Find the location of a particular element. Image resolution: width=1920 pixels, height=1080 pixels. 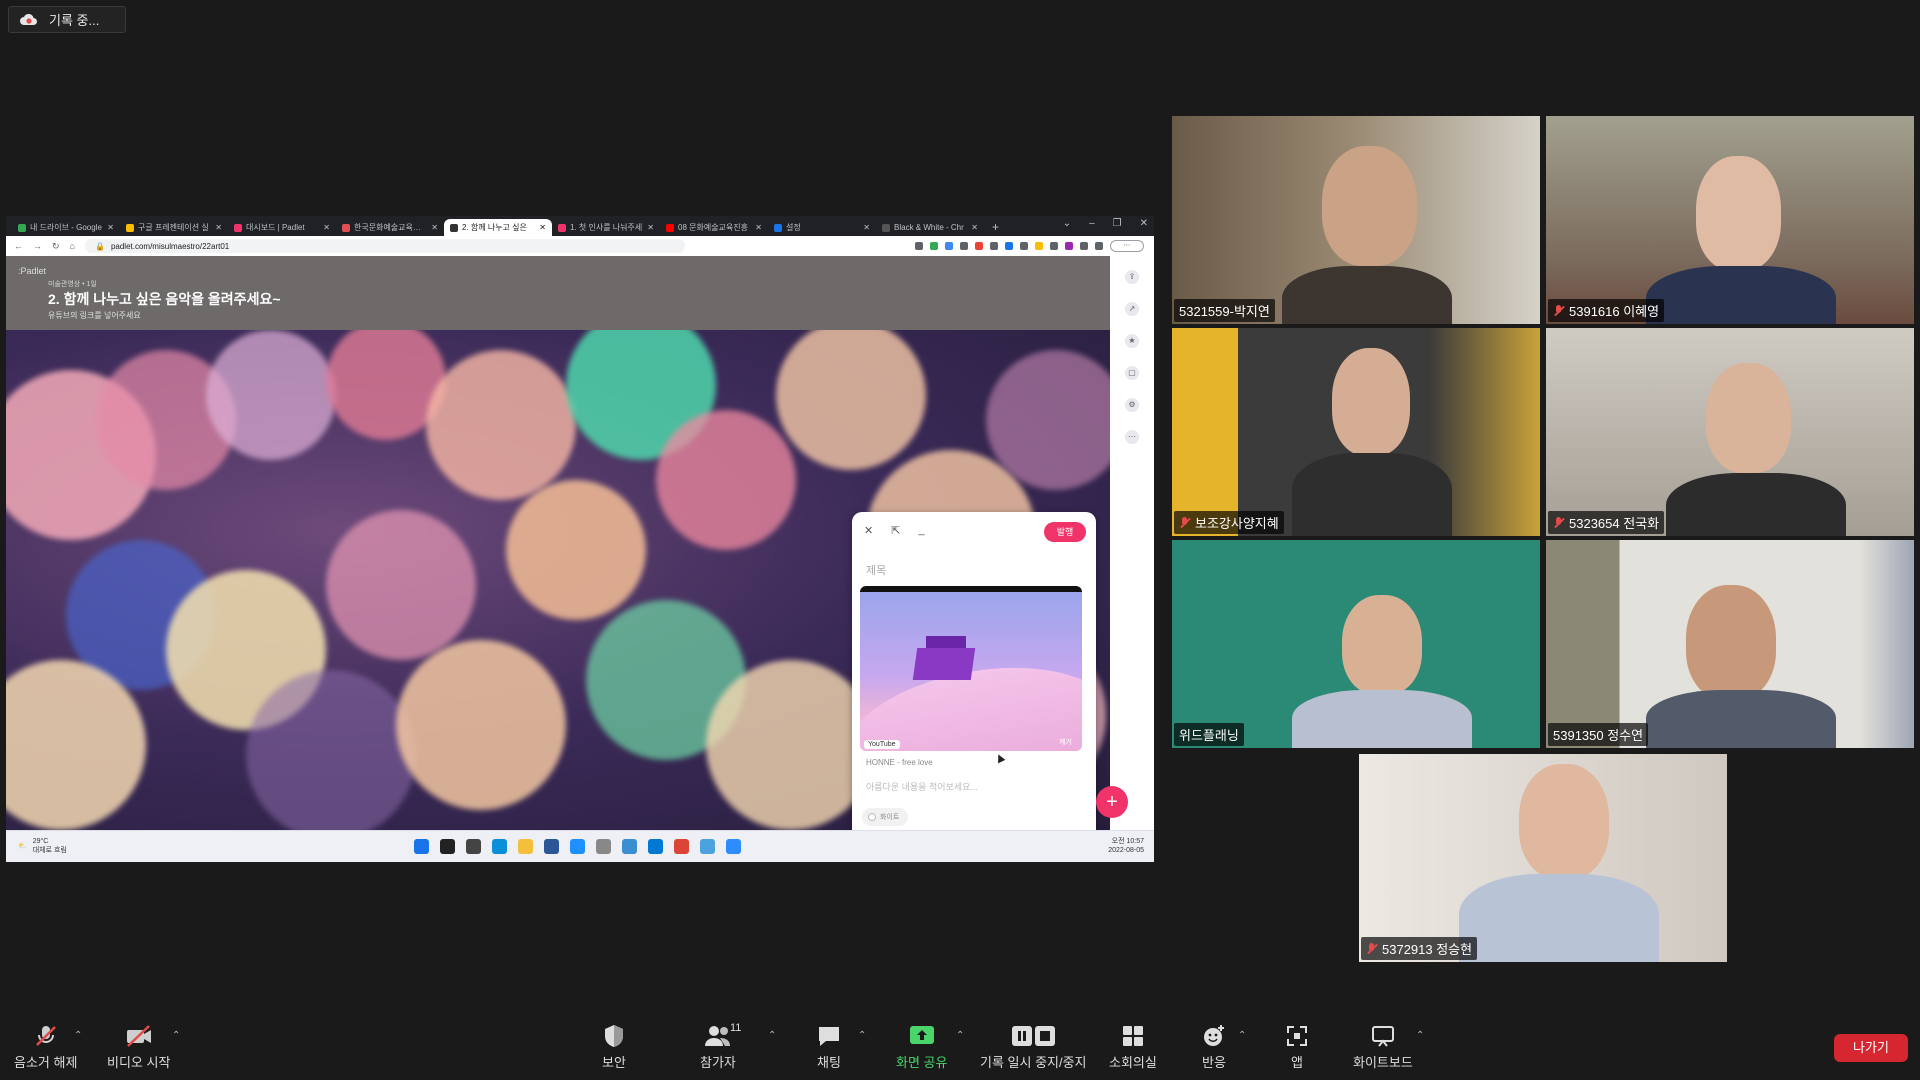

remove-attachment-button: 제거 is located at coordinates (1065, 742).